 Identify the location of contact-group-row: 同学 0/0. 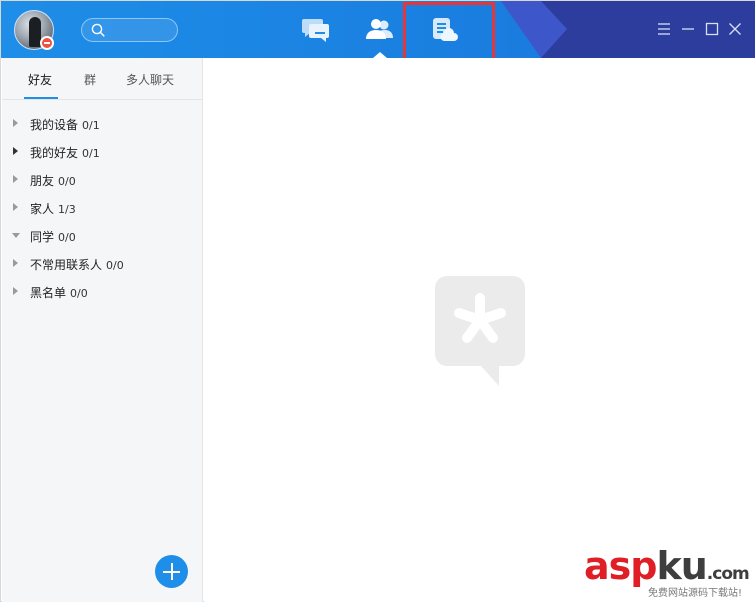
(102, 236).